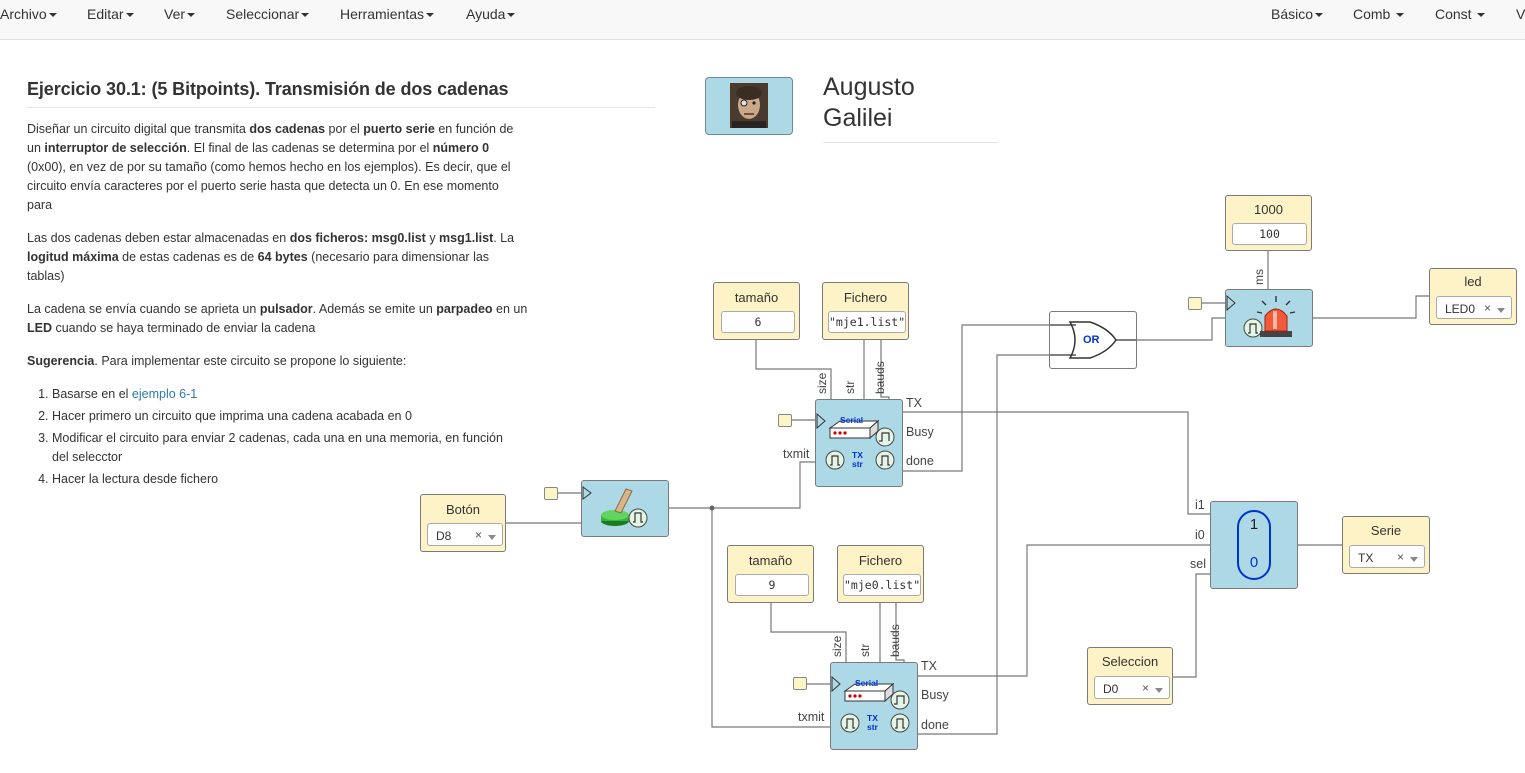 This screenshot has width=1525, height=773. What do you see at coordinates (465, 534) in the screenshot?
I see `boton-select: D8 ×` at bounding box center [465, 534].